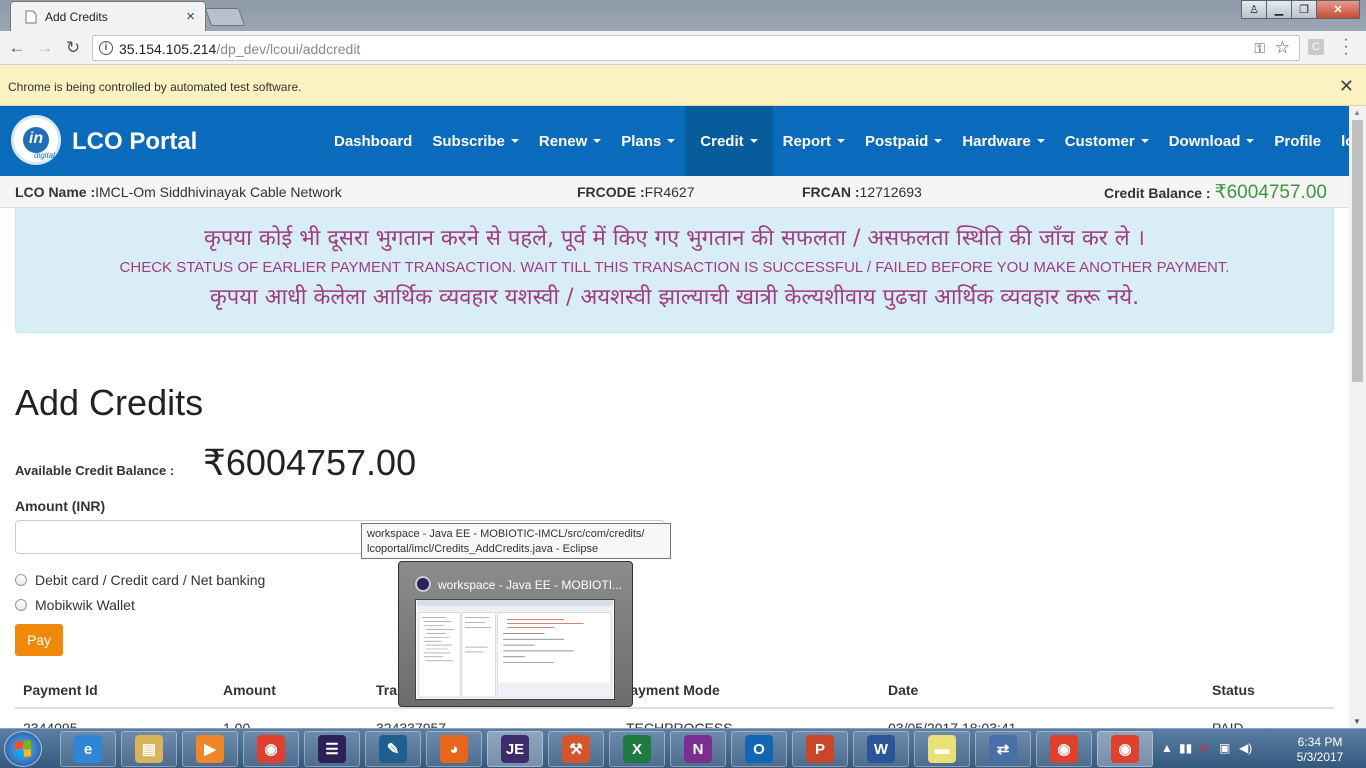  I want to click on taskbar-button-eclipse: ☰, so click(332, 749).